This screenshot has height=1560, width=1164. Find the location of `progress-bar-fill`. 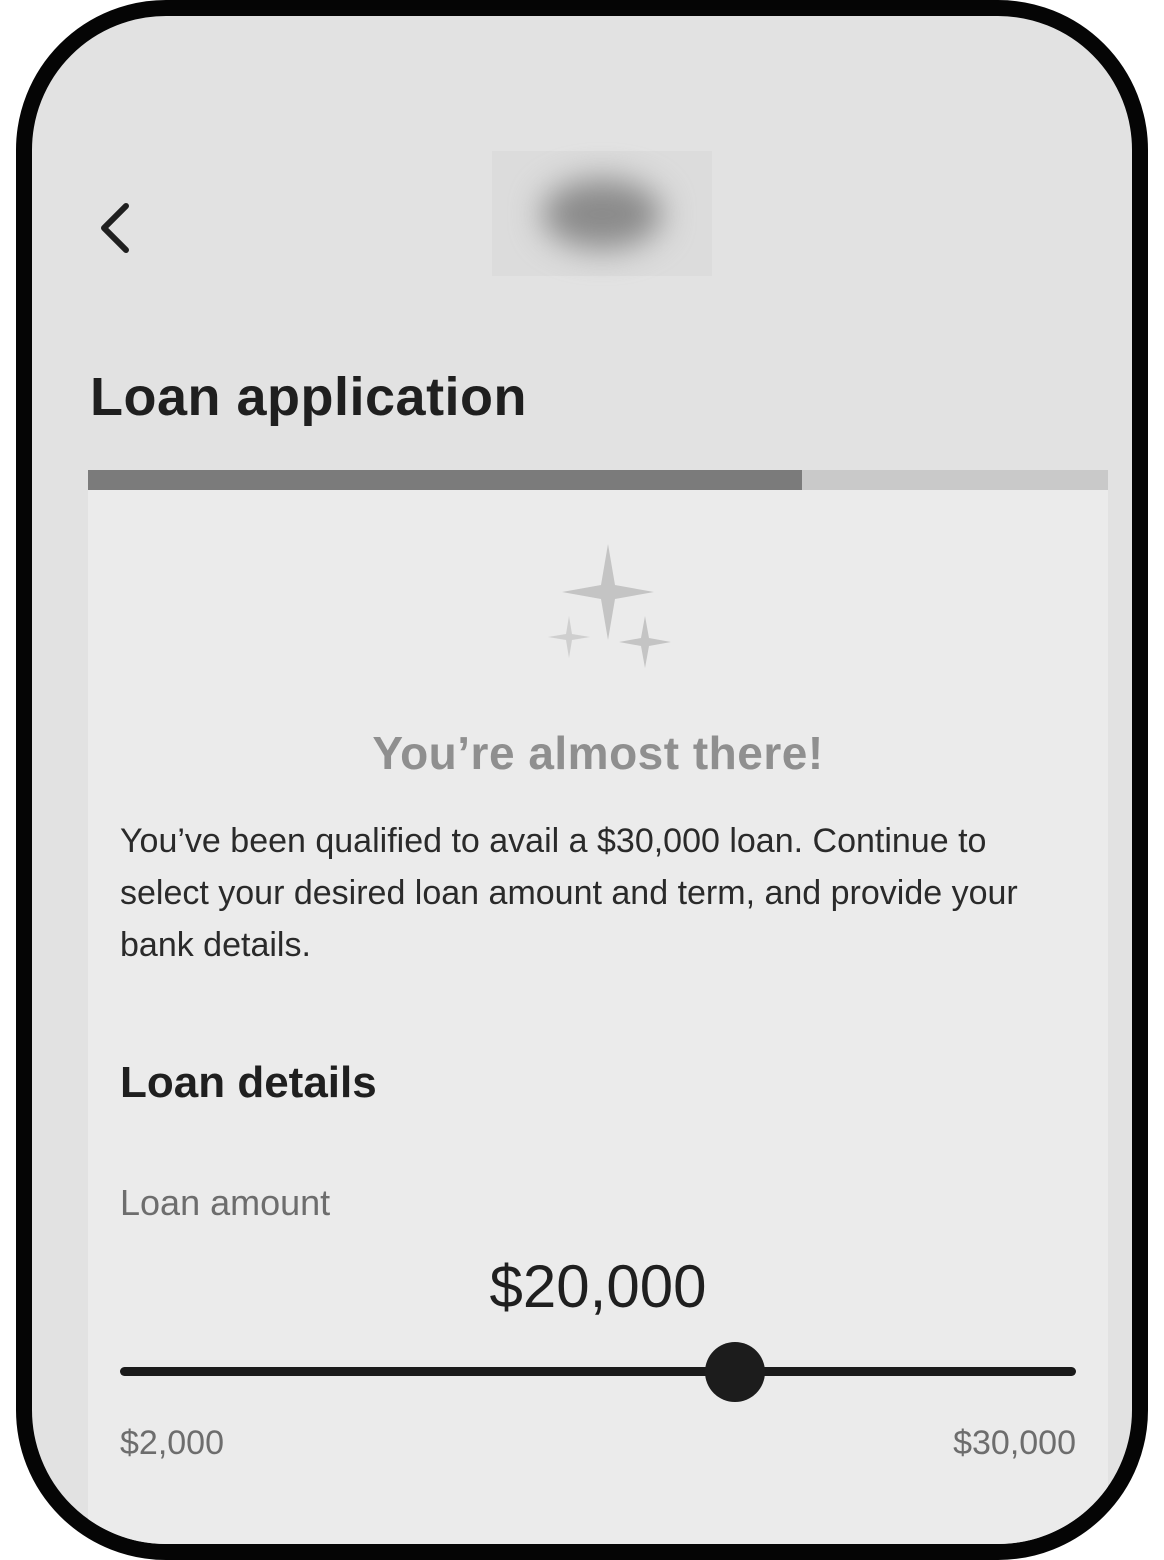

progress-bar-fill is located at coordinates (445, 480).